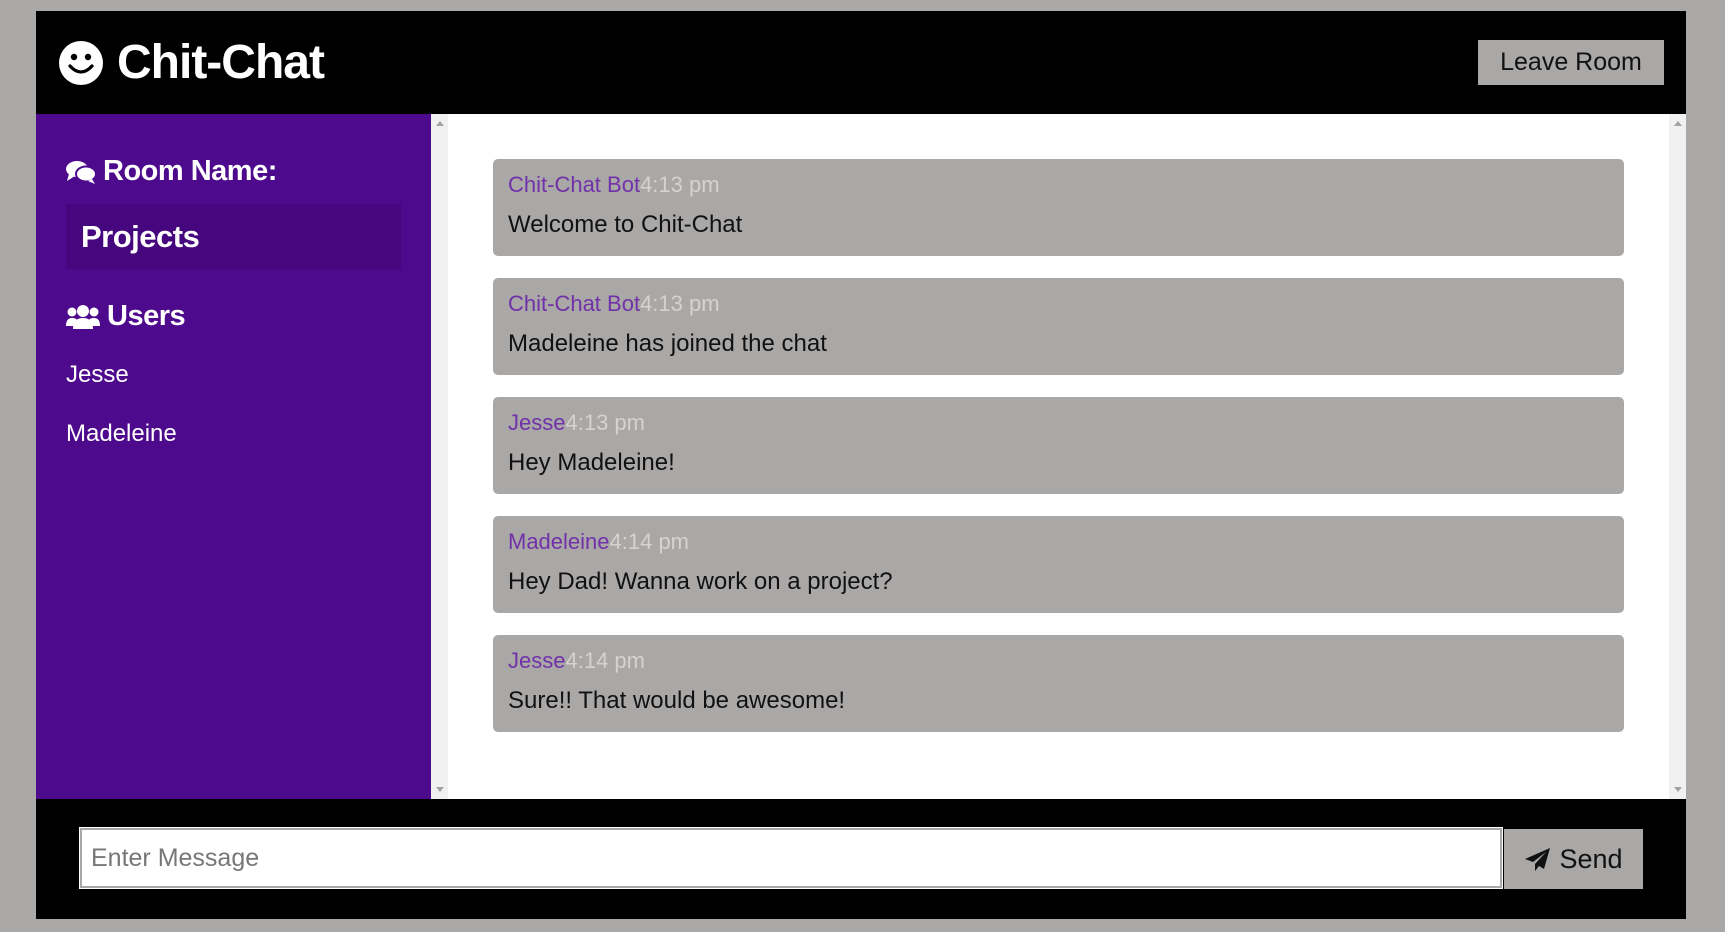  I want to click on send-button: Send, so click(1573, 859).